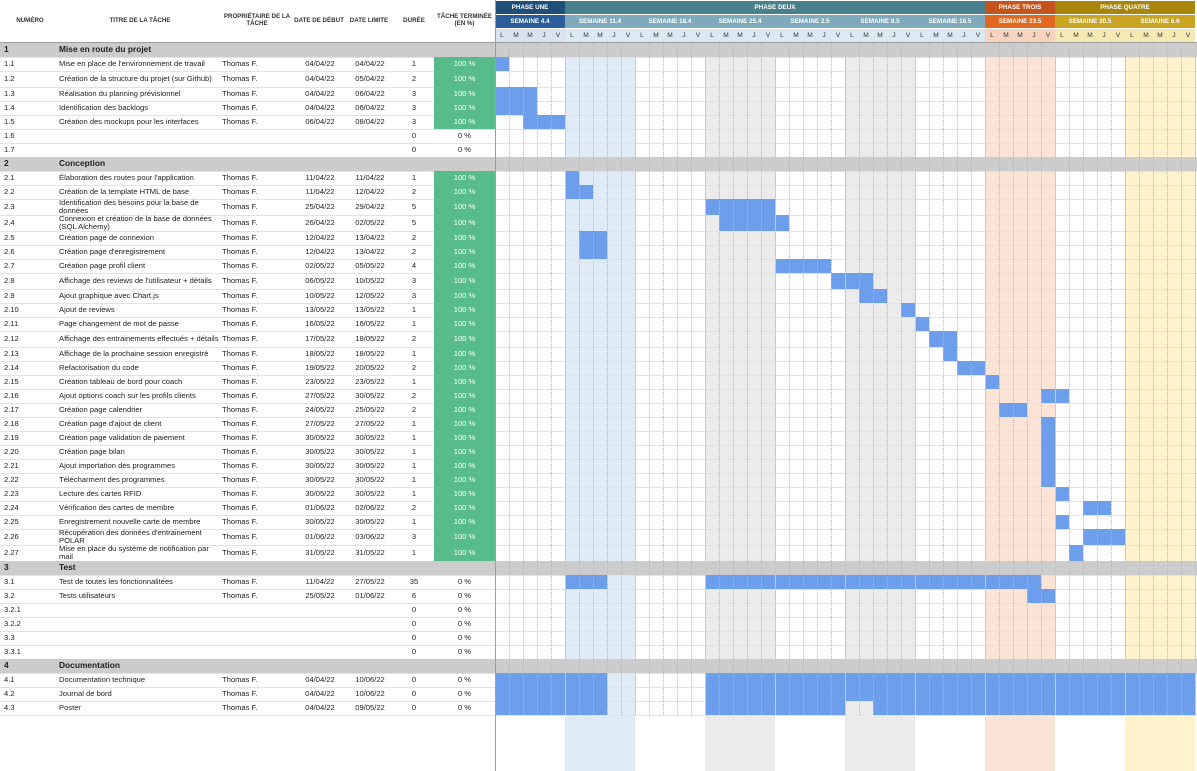  I want to click on task-number: 2.26, so click(32, 537).